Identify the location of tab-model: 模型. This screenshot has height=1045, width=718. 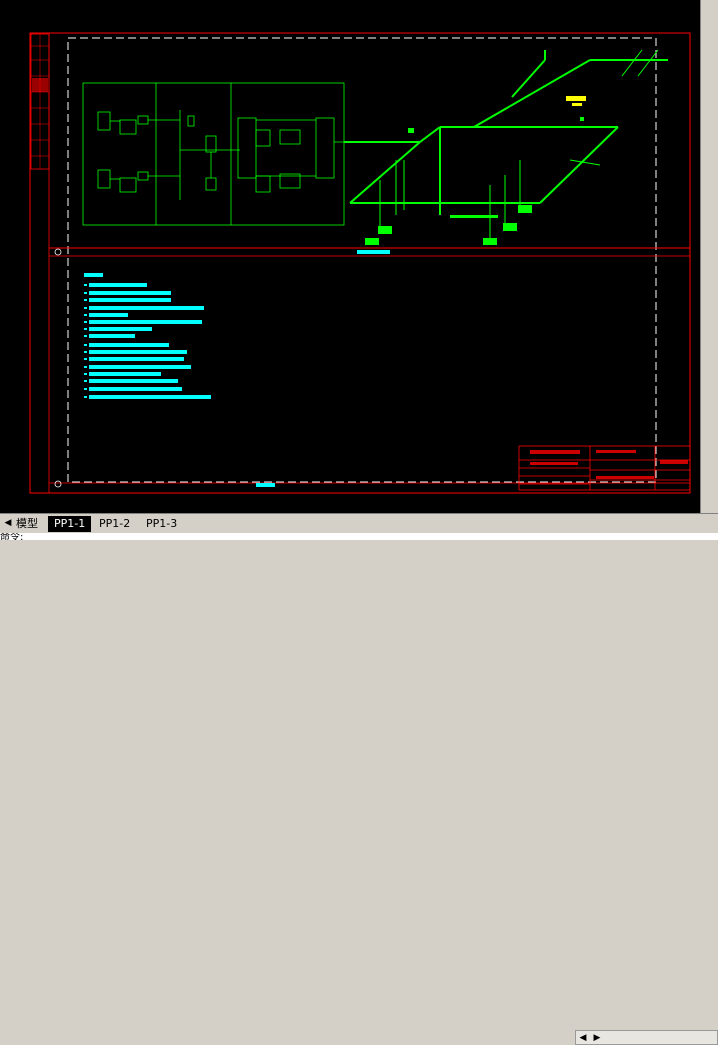
(27, 524).